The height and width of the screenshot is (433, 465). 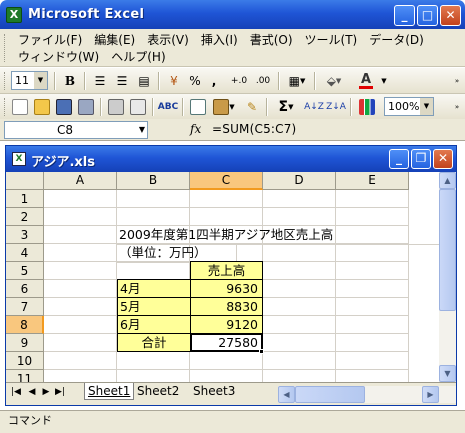 I want to click on scroll-up-icon: ▲, so click(x=447, y=180).